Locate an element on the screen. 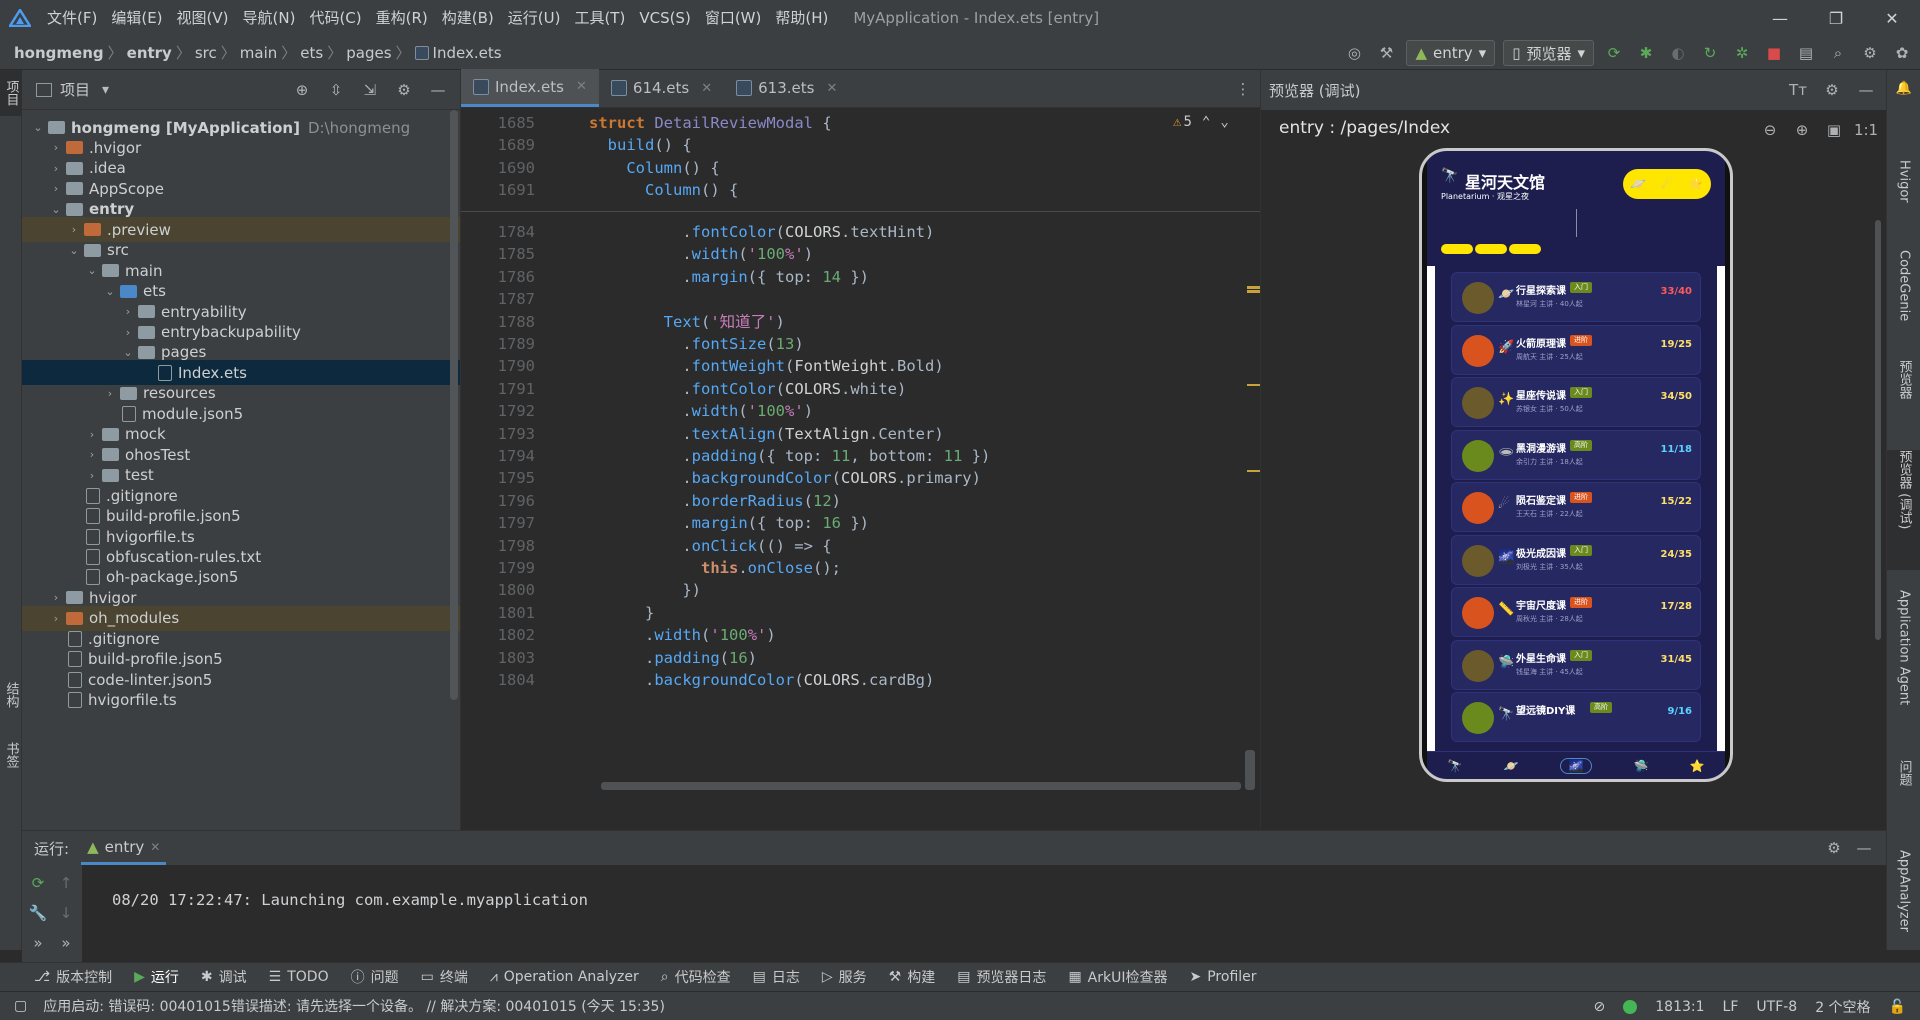 The width and height of the screenshot is (1920, 1020). tool-tab: ▭ 终端 is located at coordinates (444, 977).